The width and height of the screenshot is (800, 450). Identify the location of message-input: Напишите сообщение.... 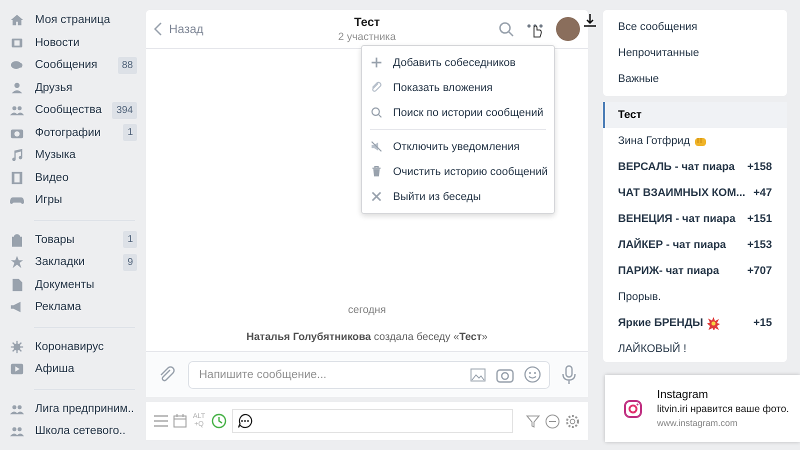
(328, 375).